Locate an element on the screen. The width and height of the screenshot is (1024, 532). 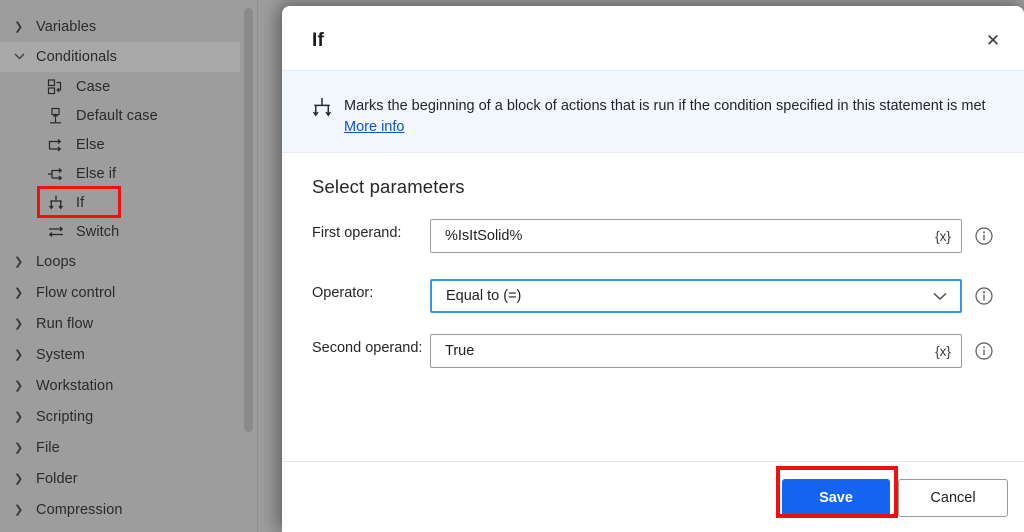
field-row-first-operand: First operand: {x} is located at coordinates (653, 236).